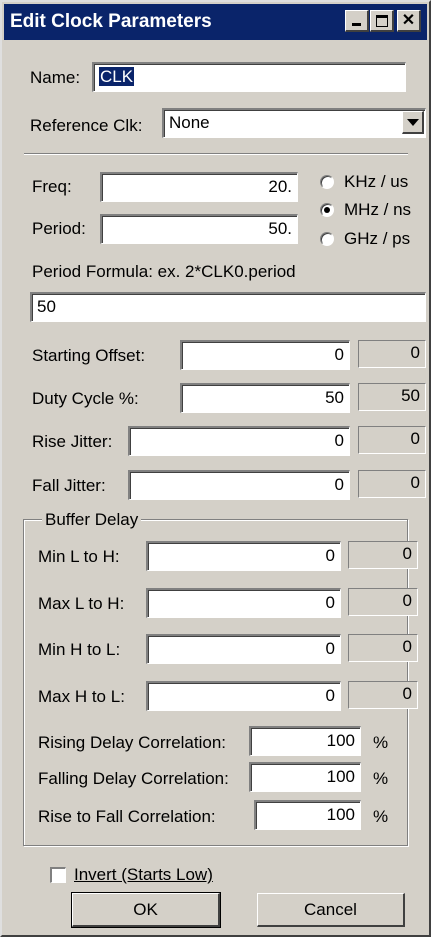 This screenshot has height=937, width=431. What do you see at coordinates (199, 229) in the screenshot?
I see `period-input: 50.` at bounding box center [199, 229].